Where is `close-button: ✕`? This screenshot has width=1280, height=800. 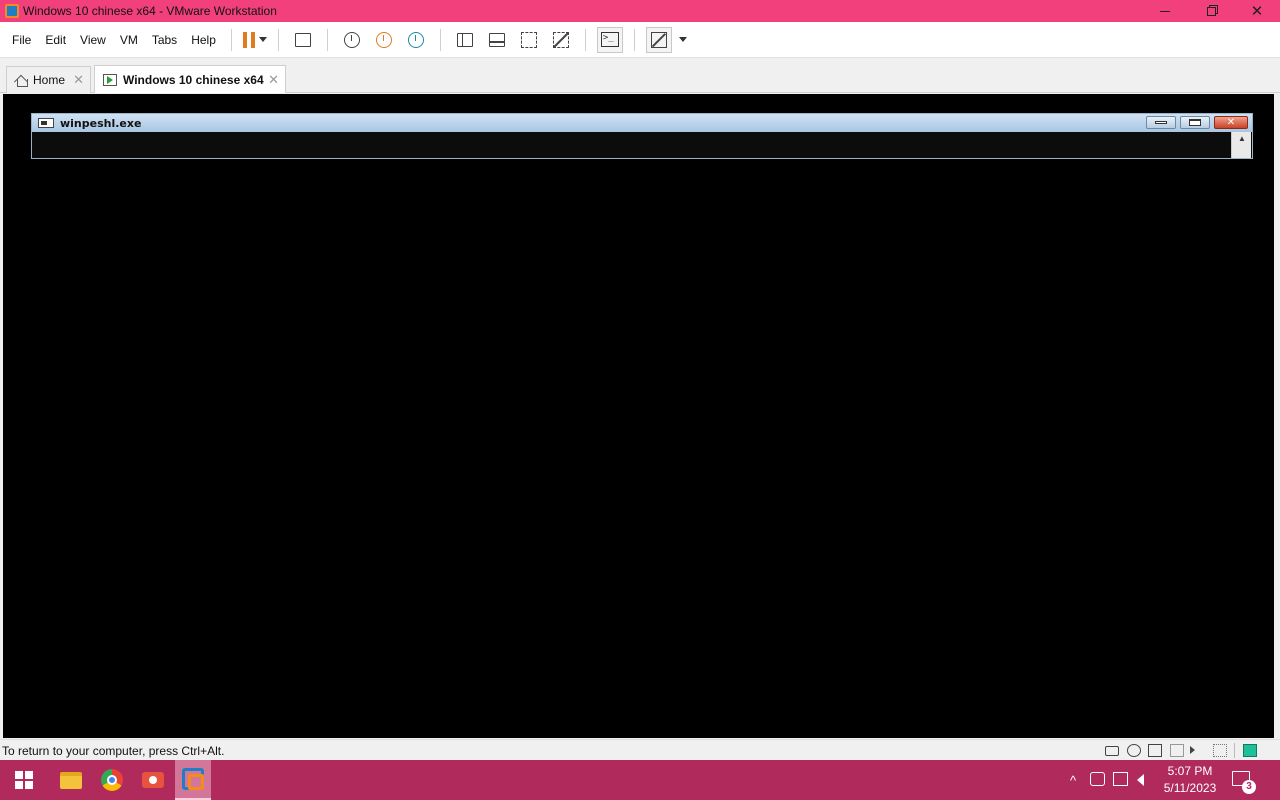 close-button: ✕ is located at coordinates (1257, 11).